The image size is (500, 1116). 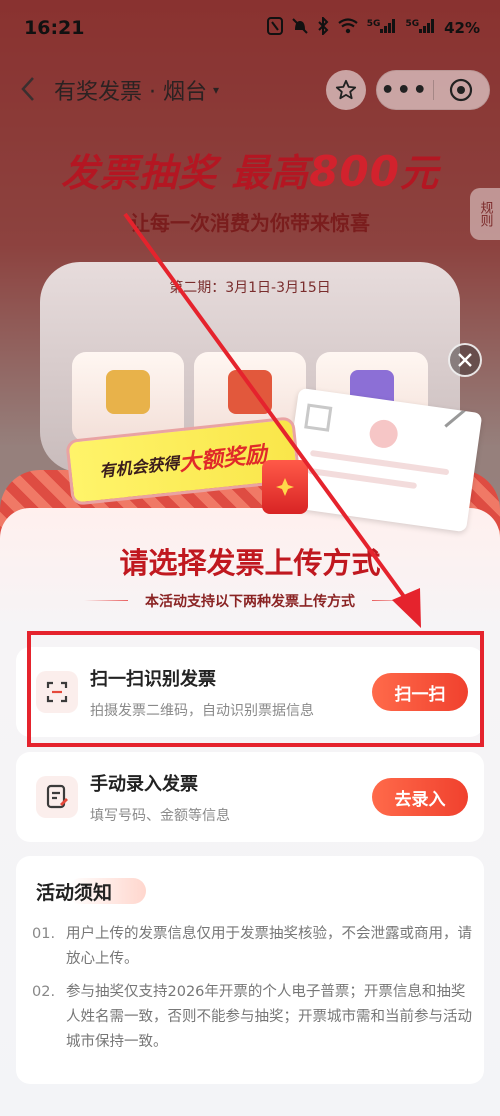 What do you see at coordinates (44, 992) in the screenshot?
I see `notice-item-number: 02.` at bounding box center [44, 992].